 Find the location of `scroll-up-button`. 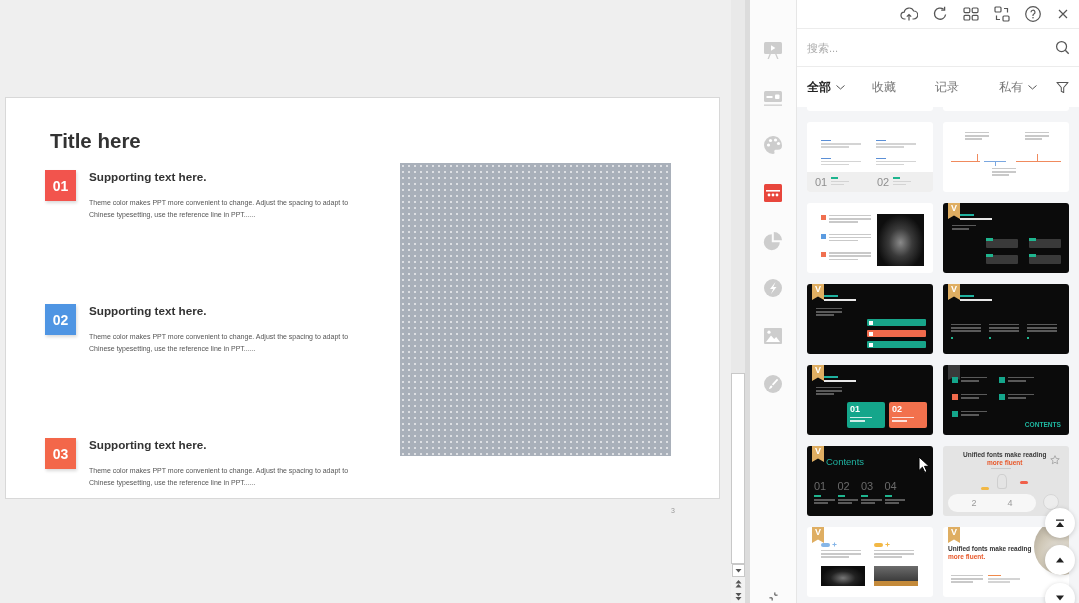

scroll-up-button is located at coordinates (1060, 560).